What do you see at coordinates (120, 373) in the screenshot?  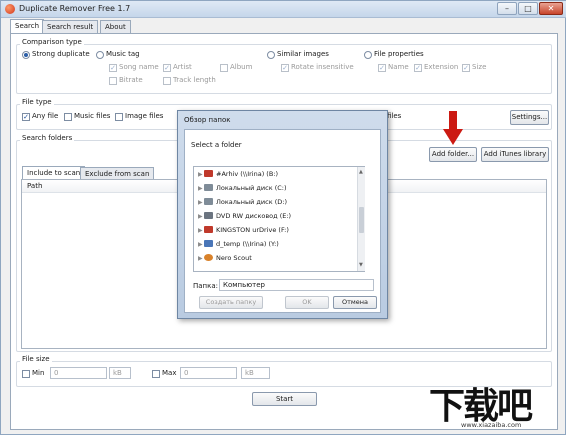 I see `min-size-unit-select: kB` at bounding box center [120, 373].